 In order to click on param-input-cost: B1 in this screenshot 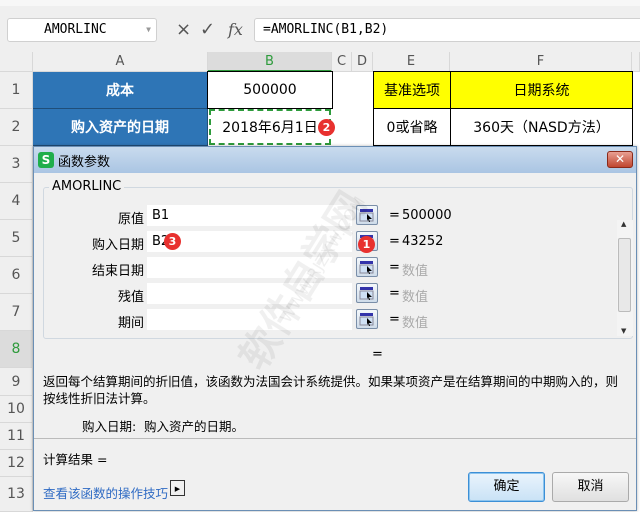, I will do `click(249, 215)`.